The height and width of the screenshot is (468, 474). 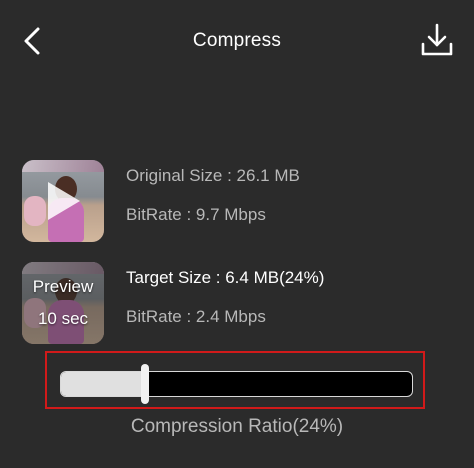 I want to click on thumbnail-figure, so click(x=35, y=211).